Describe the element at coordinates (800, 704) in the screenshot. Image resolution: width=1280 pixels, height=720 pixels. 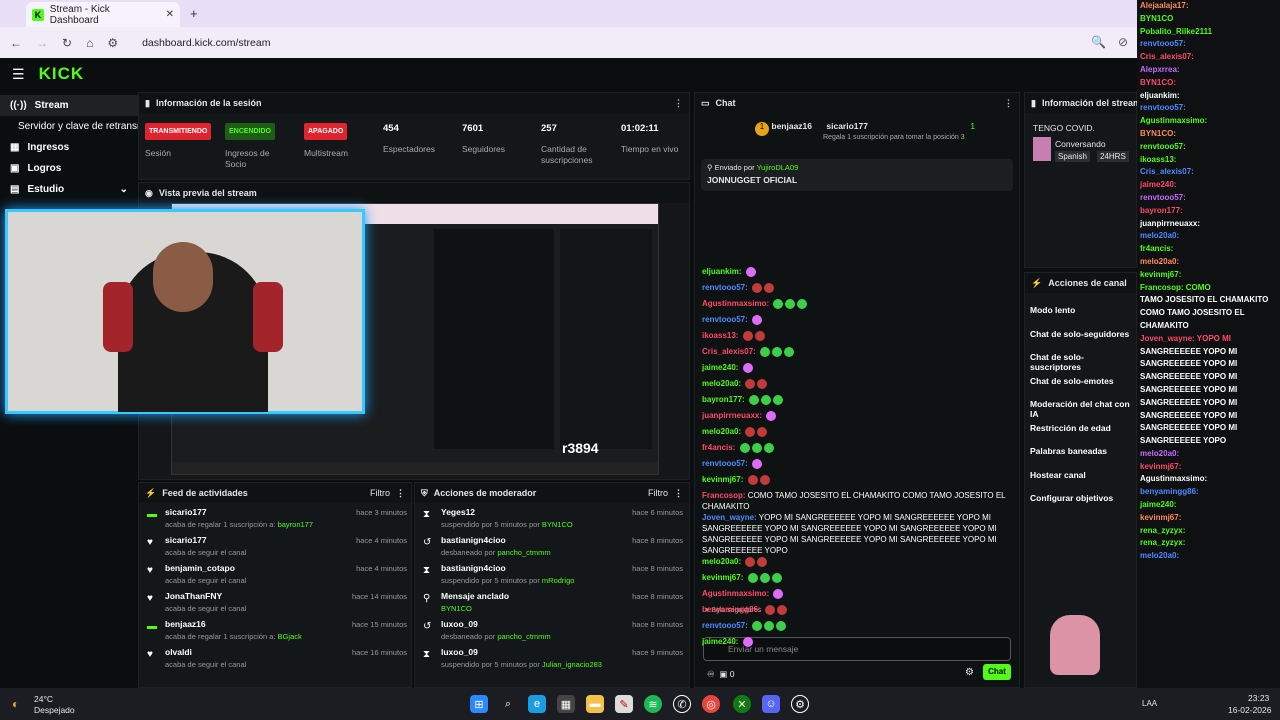
I see `steam-icon: ⚙` at that location.